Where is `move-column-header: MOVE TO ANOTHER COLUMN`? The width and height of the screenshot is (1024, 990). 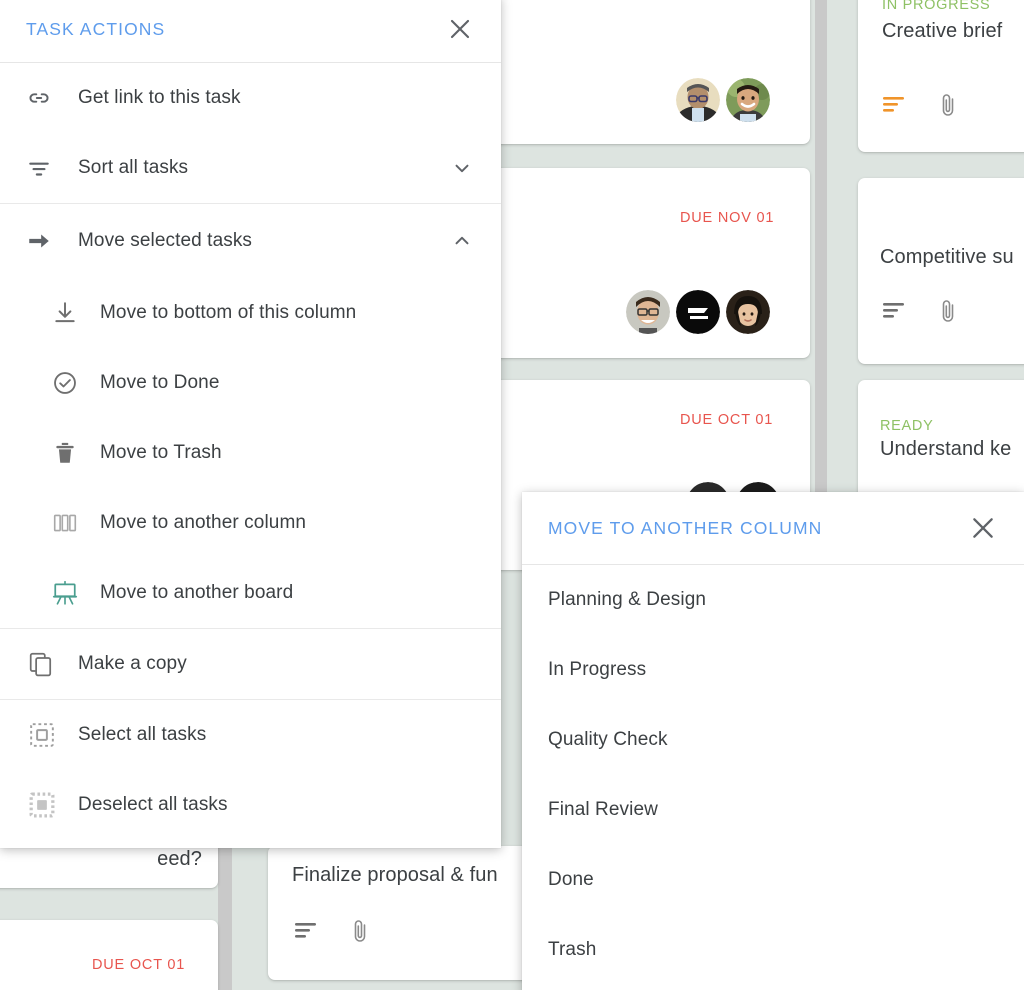
move-column-header: MOVE TO ANOTHER COLUMN is located at coordinates (773, 528).